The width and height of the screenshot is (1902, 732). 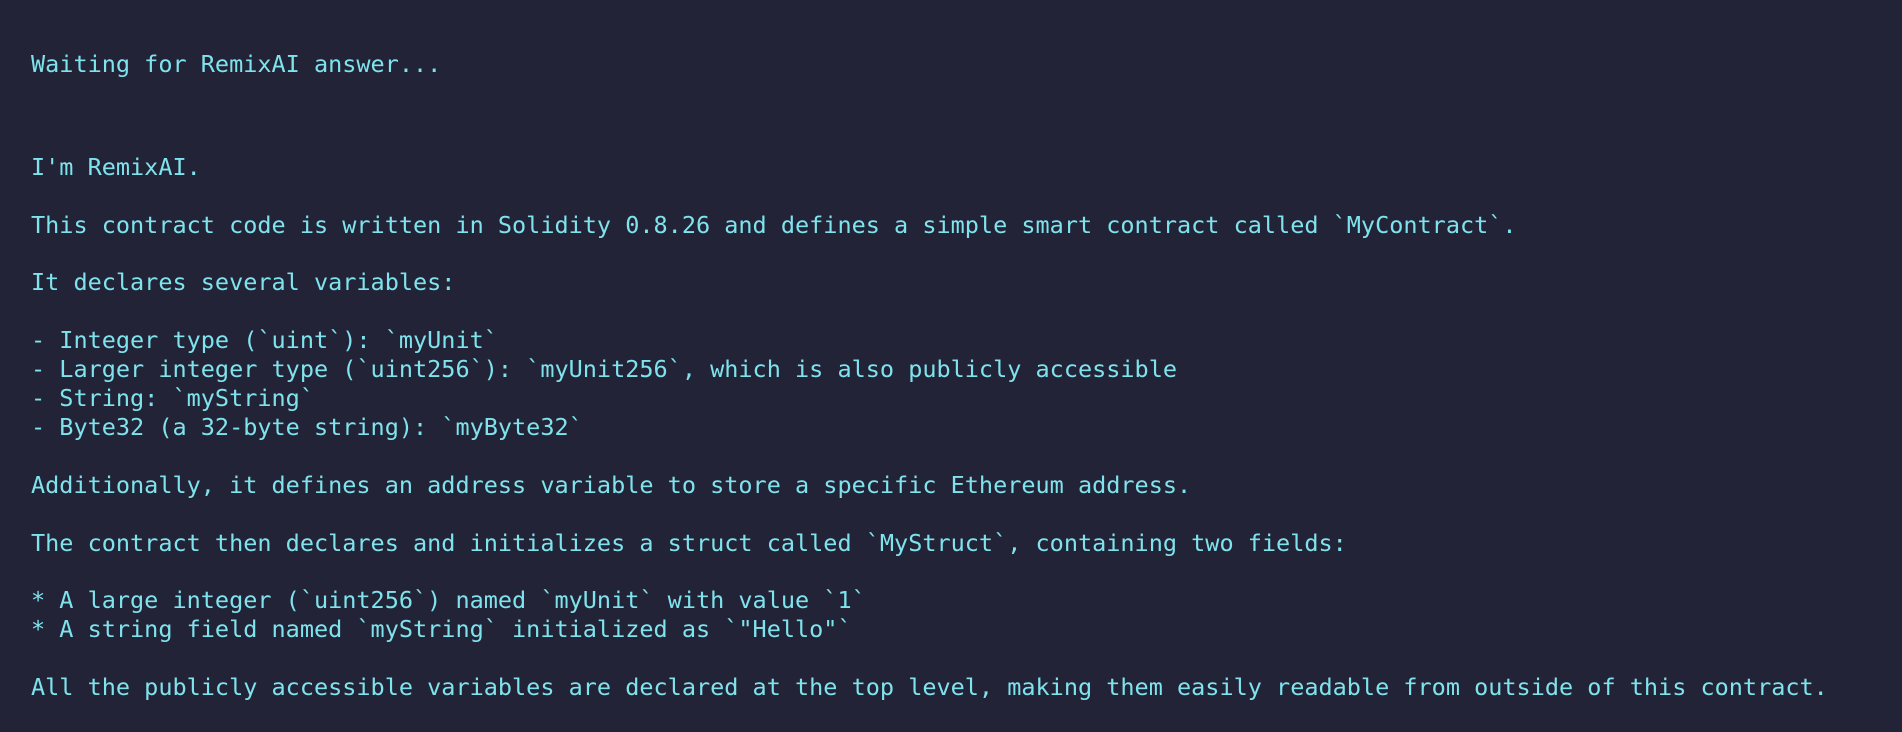 I want to click on variable-item: - String: `myString`, so click(x=172, y=398).